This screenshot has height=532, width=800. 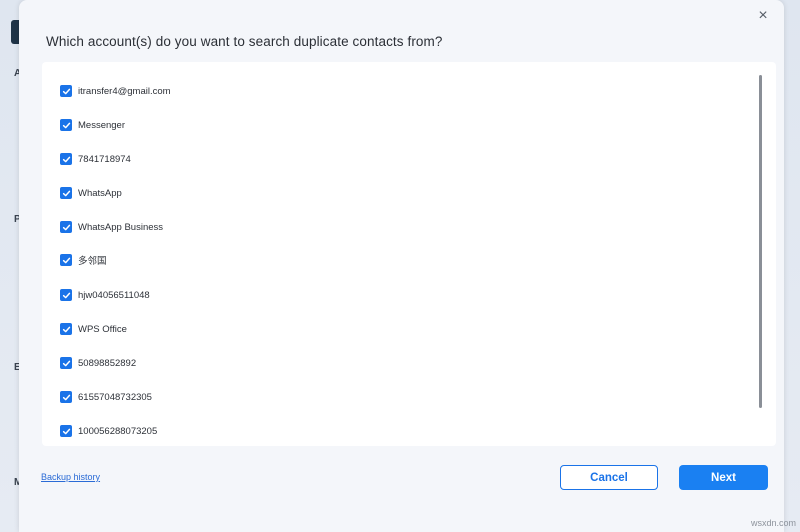 I want to click on watermark: wsxdn.com, so click(x=773, y=523).